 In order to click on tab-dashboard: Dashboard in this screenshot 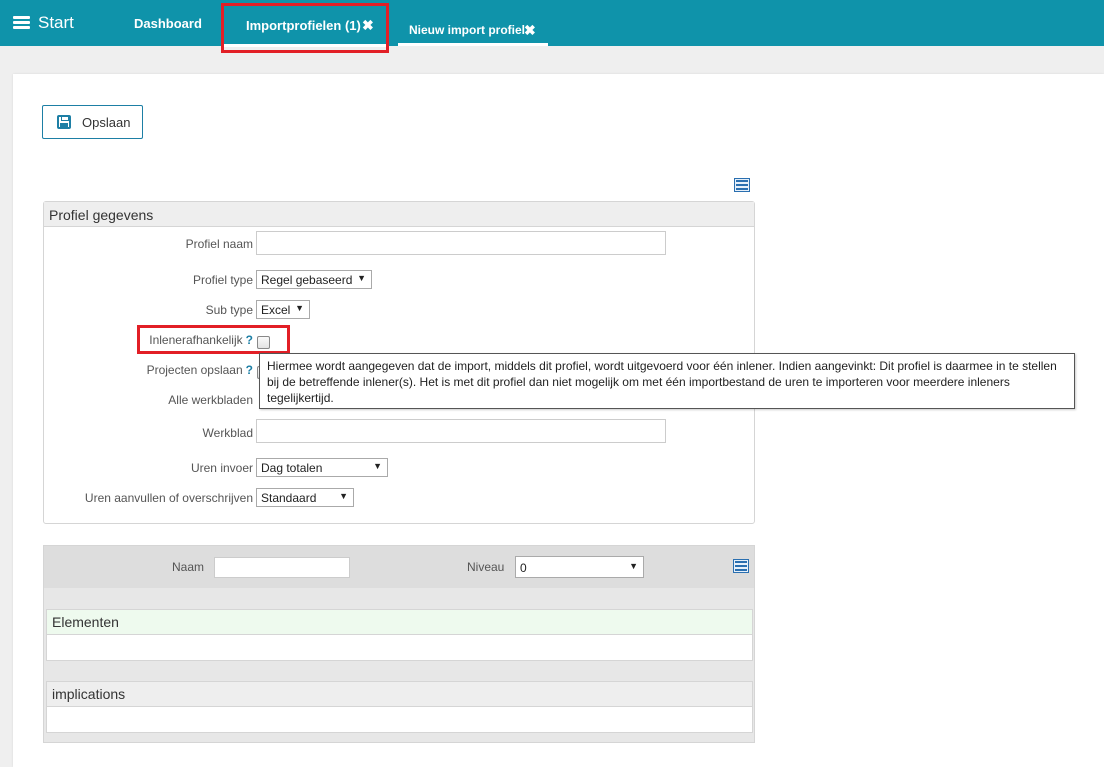, I will do `click(168, 23)`.